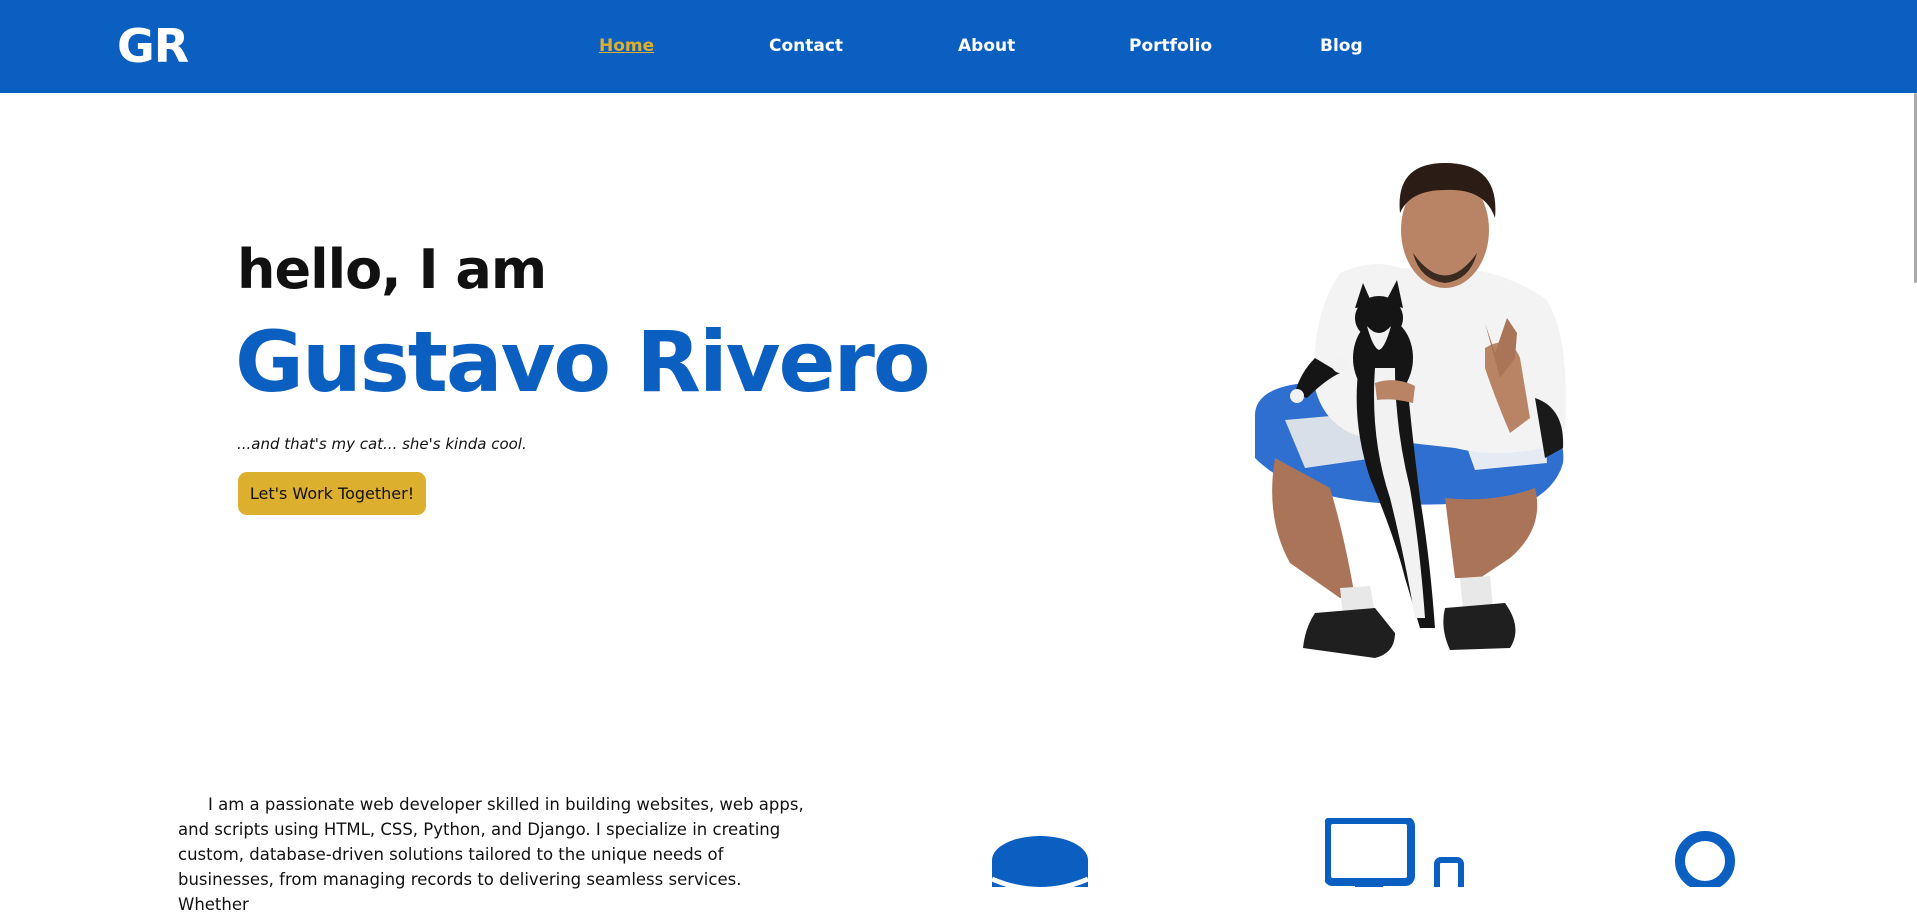 The width and height of the screenshot is (1917, 917). I want to click on circle-icon, so click(1705, 859).